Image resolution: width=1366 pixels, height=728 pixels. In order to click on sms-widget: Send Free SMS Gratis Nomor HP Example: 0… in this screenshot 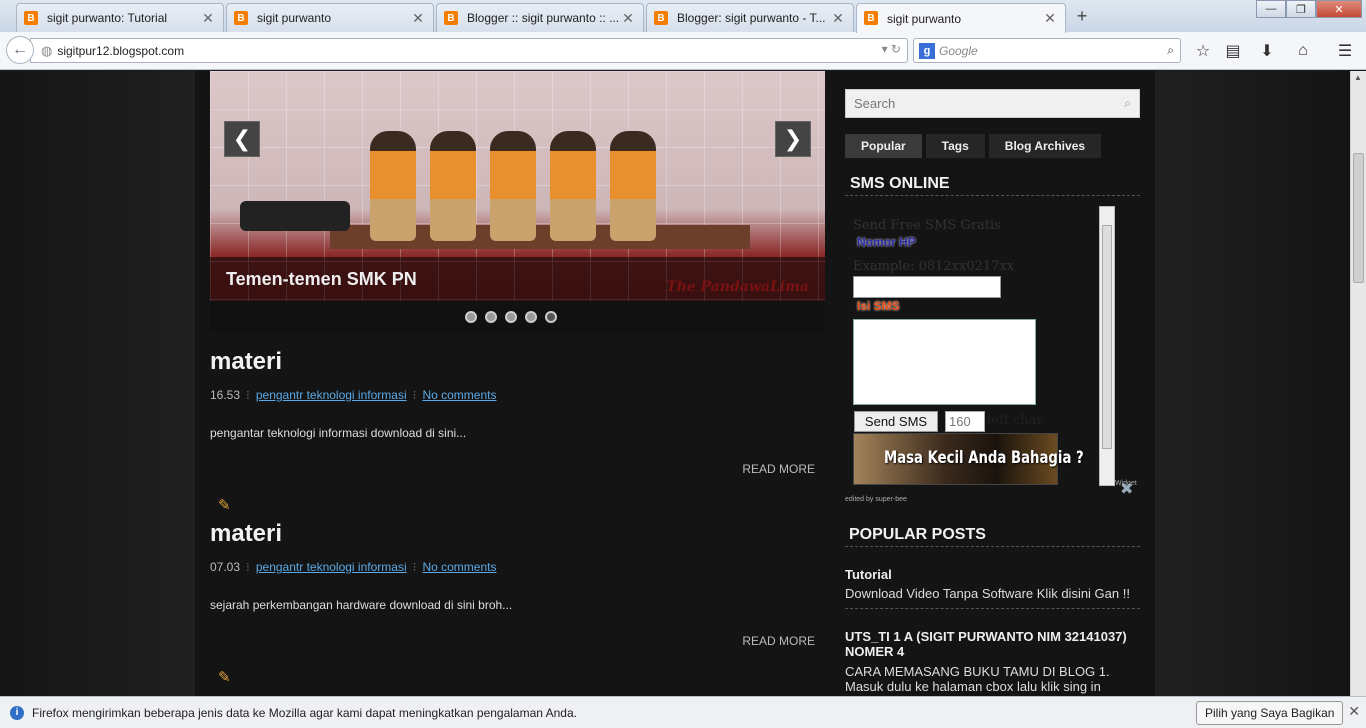, I will do `click(993, 346)`.